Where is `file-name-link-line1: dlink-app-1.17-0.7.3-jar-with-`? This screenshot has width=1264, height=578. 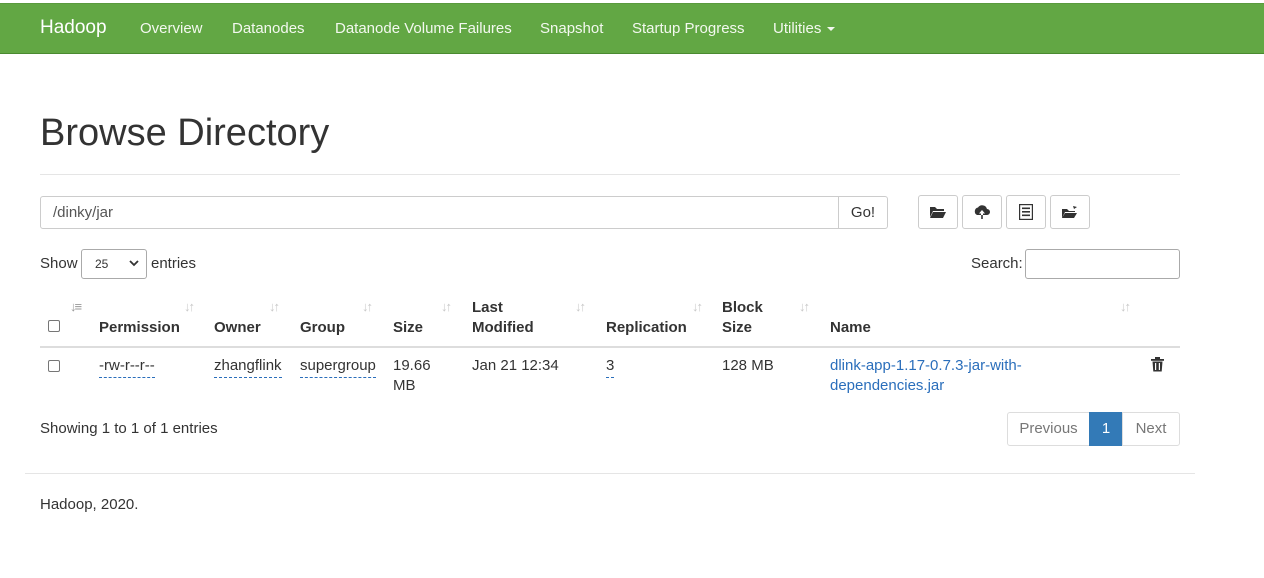
file-name-link-line1: dlink-app-1.17-0.7.3-jar-with- is located at coordinates (926, 366).